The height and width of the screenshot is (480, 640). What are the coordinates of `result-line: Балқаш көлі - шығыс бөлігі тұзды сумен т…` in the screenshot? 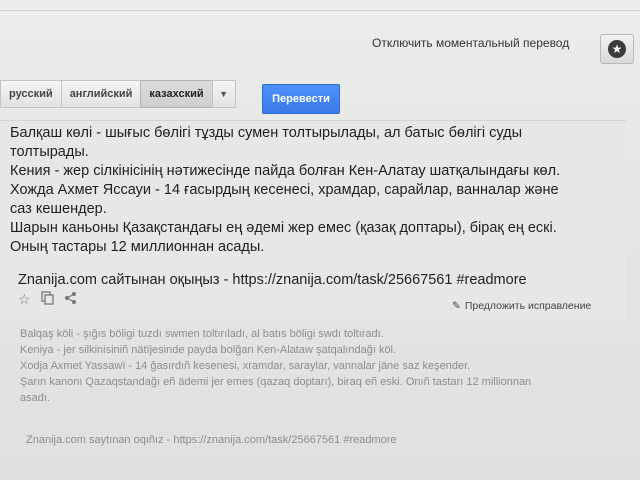 It's located at (266, 133).